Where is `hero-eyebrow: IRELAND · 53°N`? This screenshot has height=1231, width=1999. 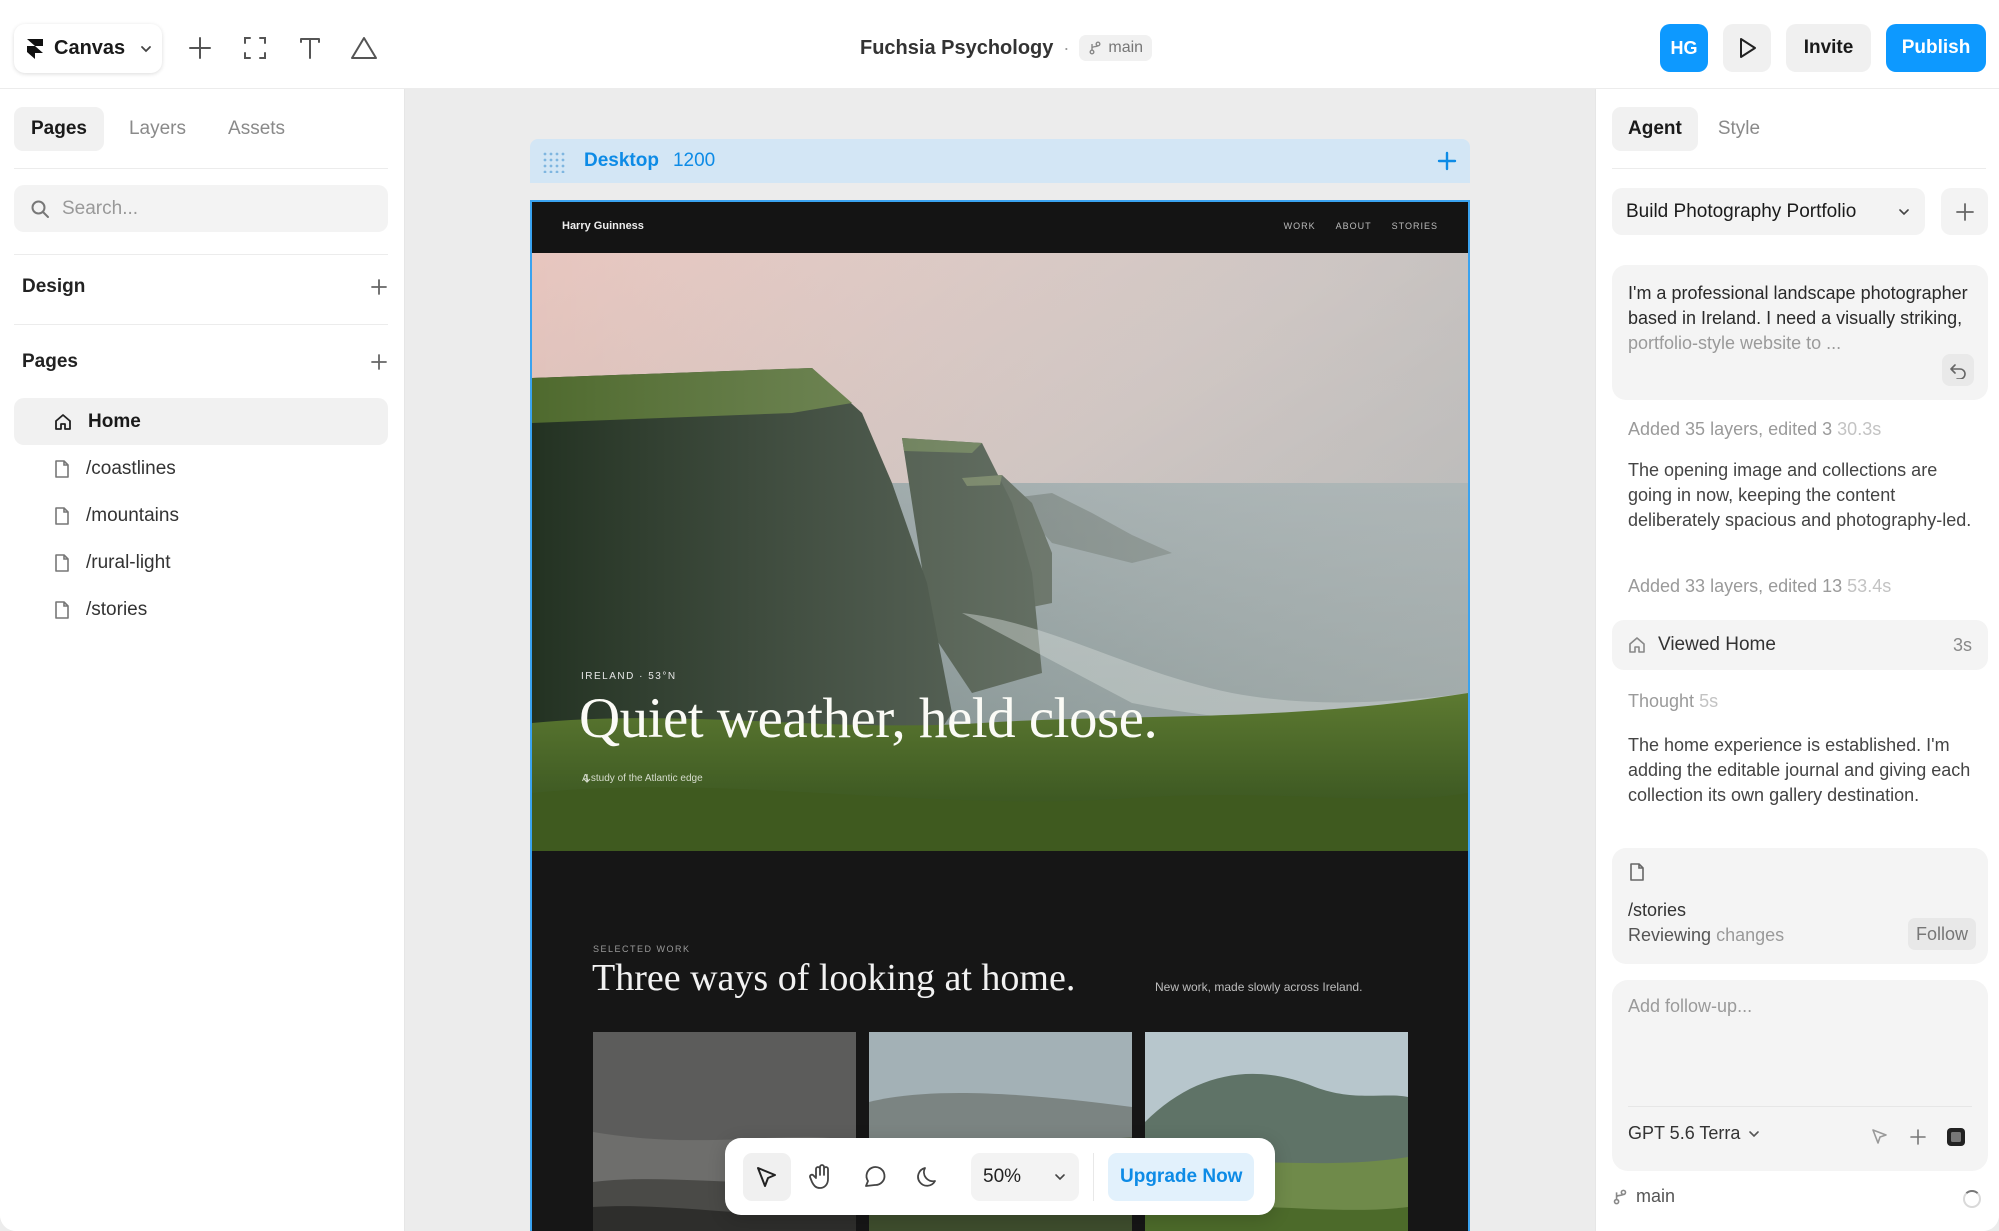
hero-eyebrow: IRELAND · 53°N is located at coordinates (629, 676).